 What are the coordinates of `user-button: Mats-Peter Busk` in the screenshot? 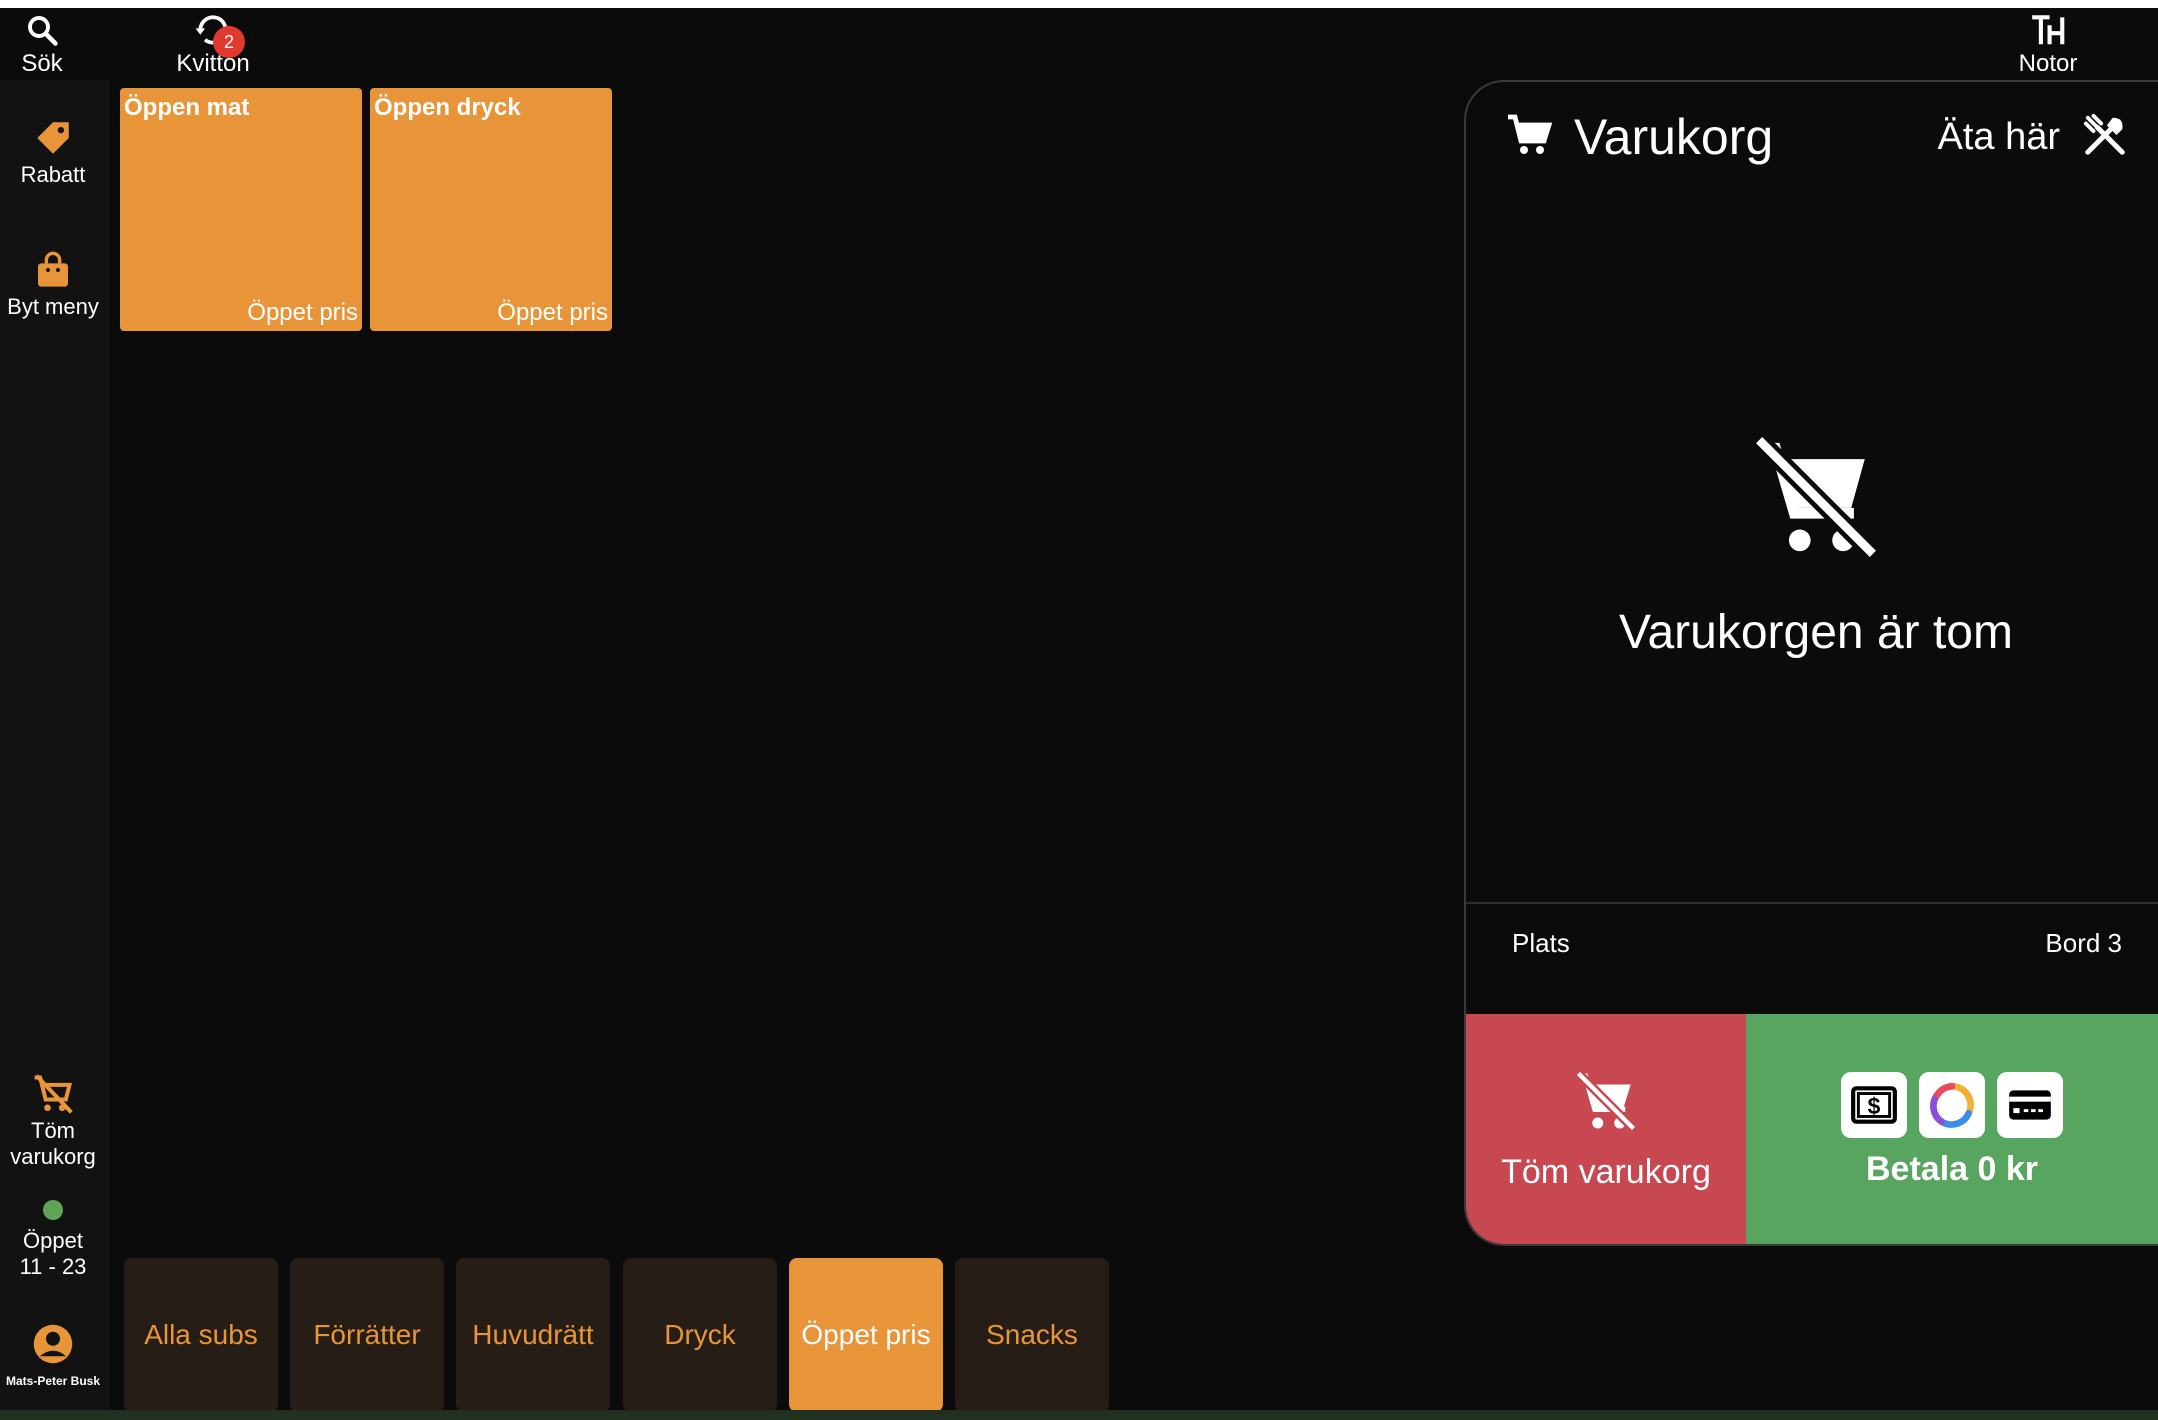 It's located at (53, 1354).